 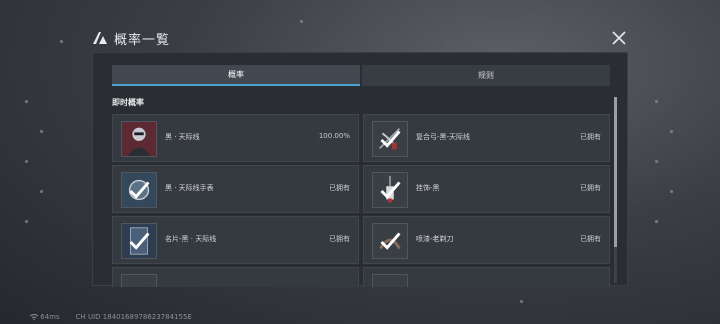 What do you see at coordinates (34, 317) in the screenshot?
I see `wifi-icon` at bounding box center [34, 317].